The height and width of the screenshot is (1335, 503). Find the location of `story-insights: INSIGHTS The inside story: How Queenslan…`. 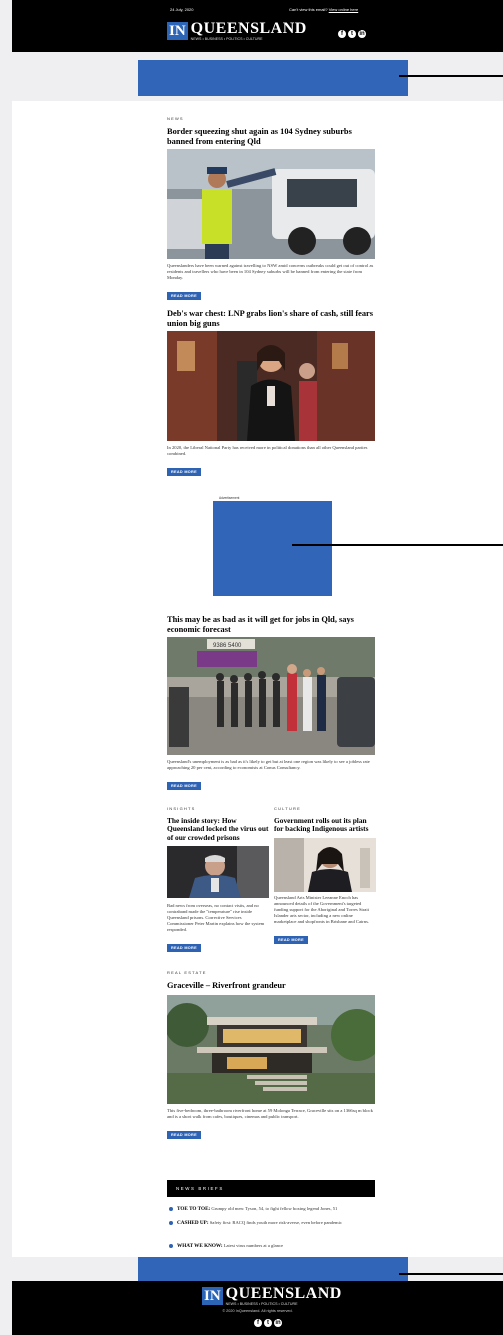

story-insights: INSIGHTS The inside story: How Queenslan… is located at coordinates (218, 880).